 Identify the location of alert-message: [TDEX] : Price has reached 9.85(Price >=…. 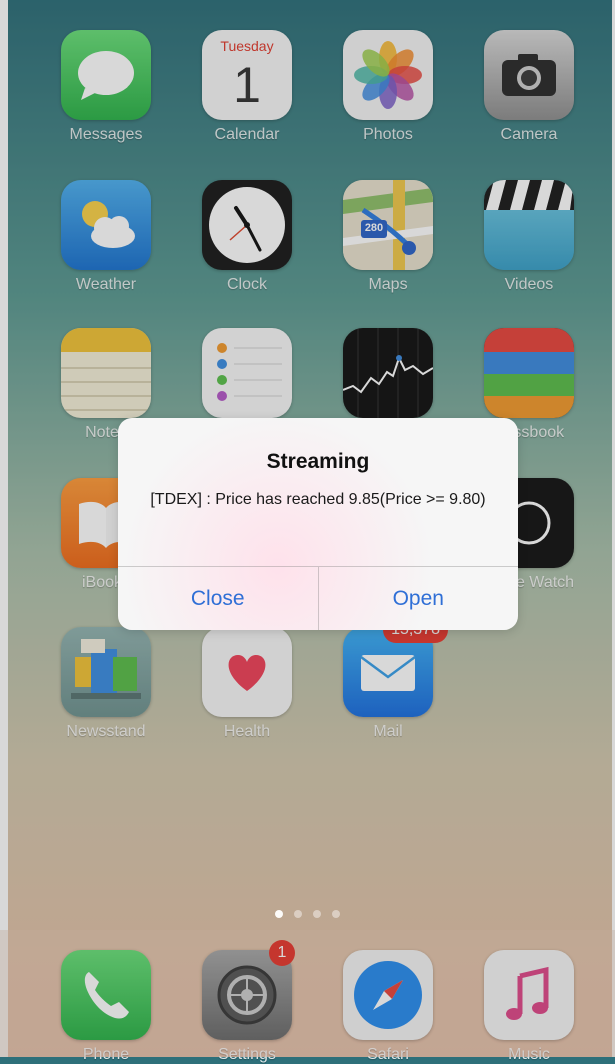
(318, 499).